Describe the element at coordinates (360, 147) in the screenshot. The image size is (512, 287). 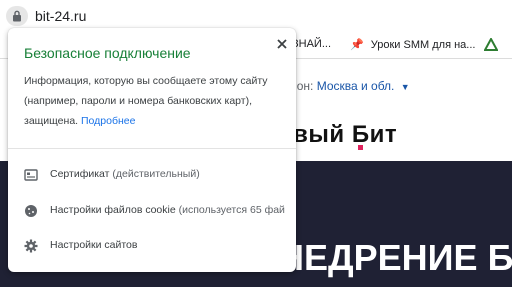
I see `logo-accent` at that location.